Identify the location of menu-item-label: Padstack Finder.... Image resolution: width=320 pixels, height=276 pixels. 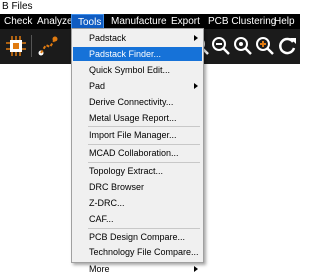
(125, 54).